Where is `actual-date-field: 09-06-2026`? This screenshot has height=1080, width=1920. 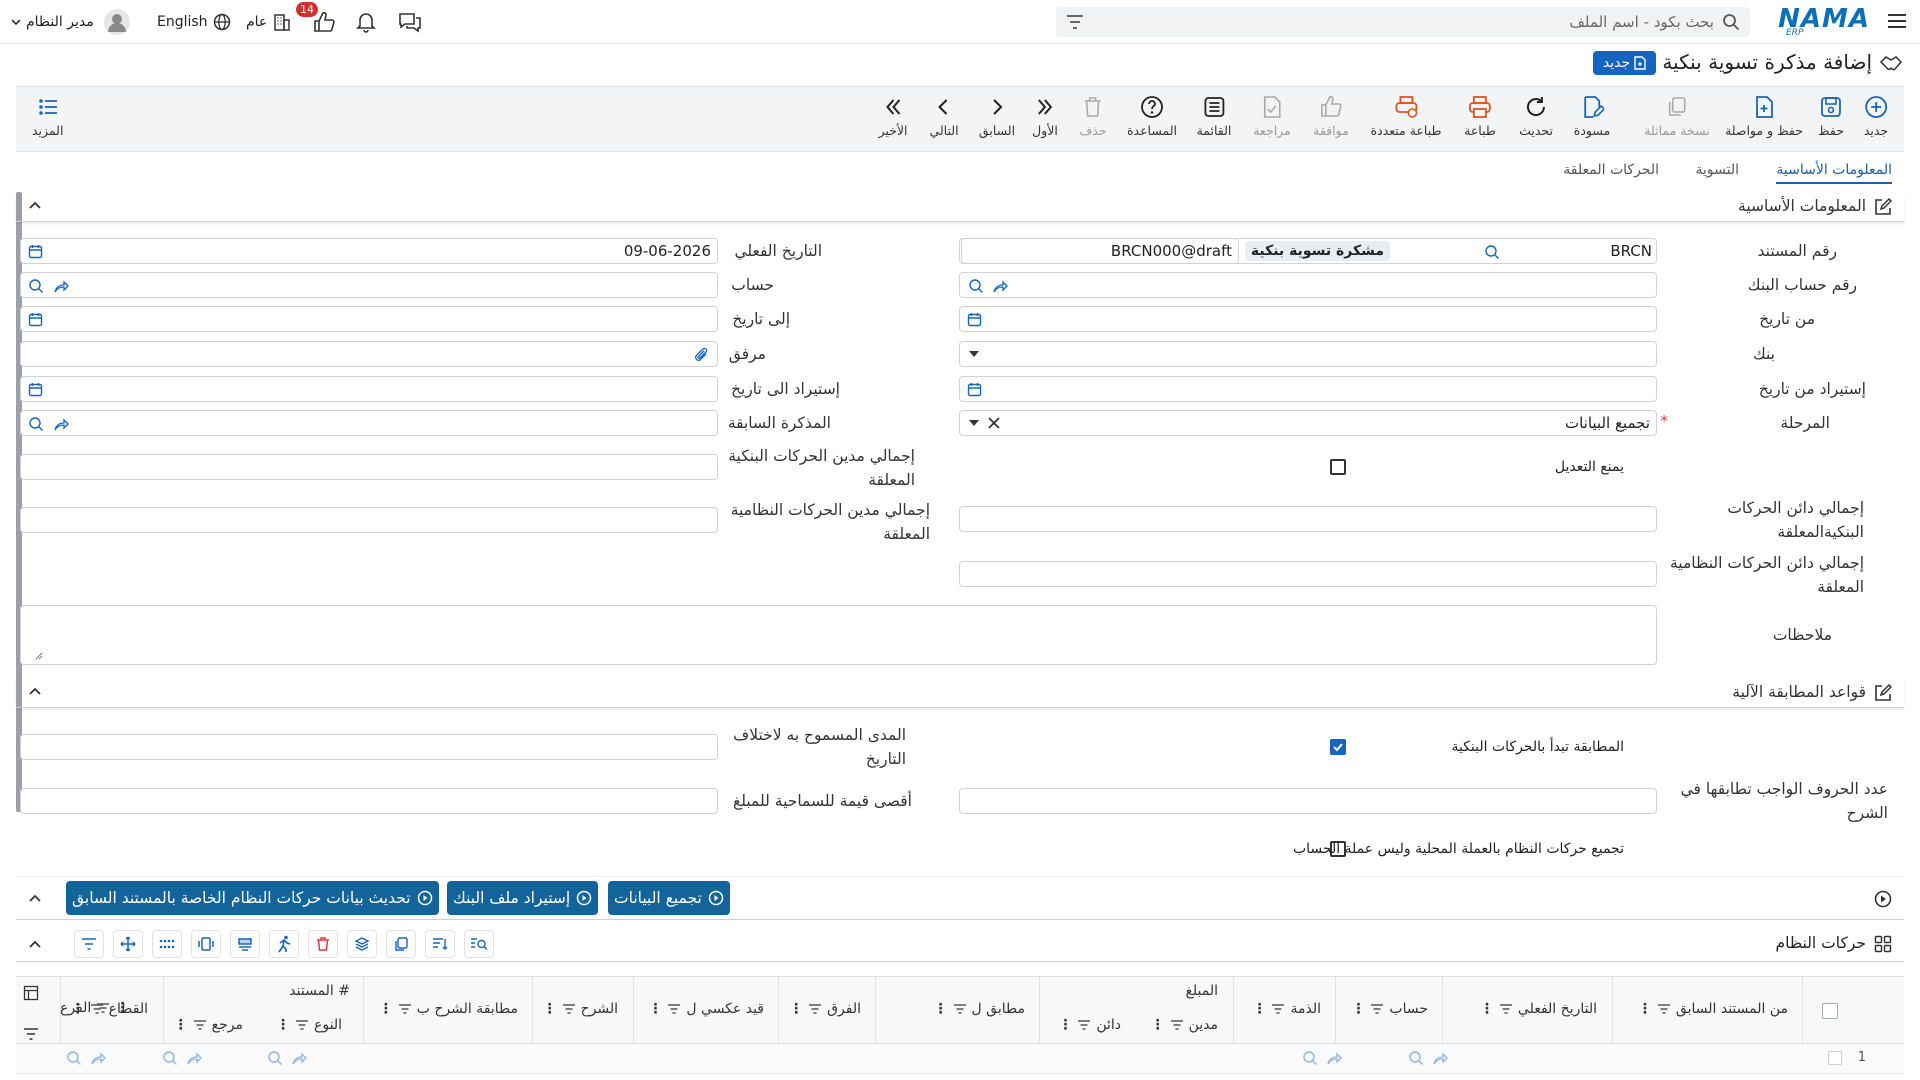
actual-date-field: 09-06-2026 is located at coordinates (369, 251).